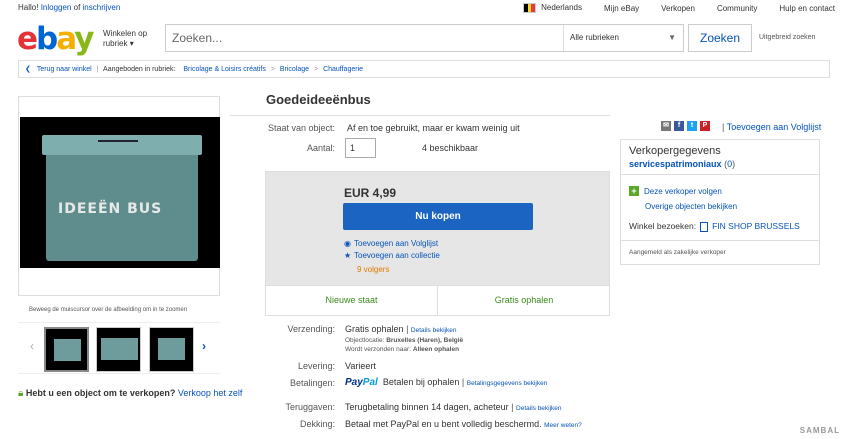 This screenshot has width=850, height=439. Describe the element at coordinates (56, 7) in the screenshot. I see `login-link: Inloggen` at that location.